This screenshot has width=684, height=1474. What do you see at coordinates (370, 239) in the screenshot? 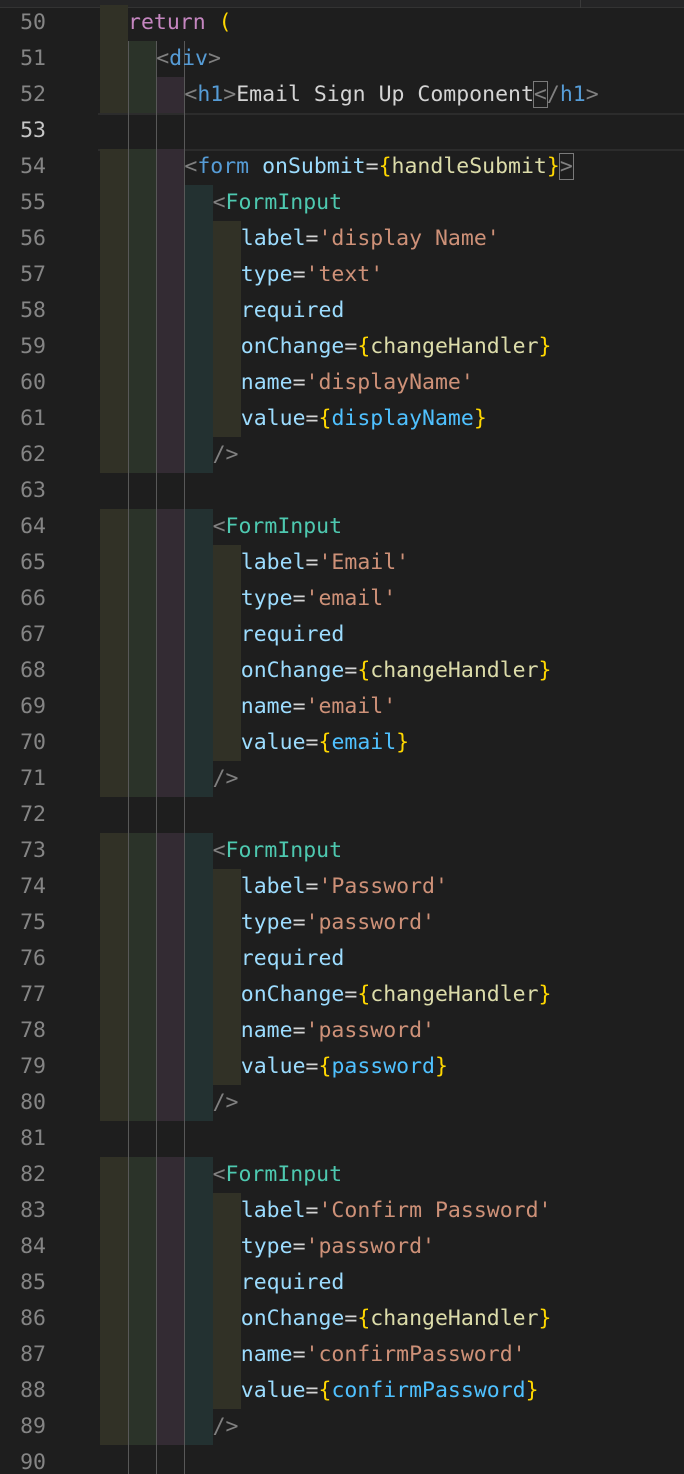
I see `code-line: label='display Name'` at bounding box center [370, 239].